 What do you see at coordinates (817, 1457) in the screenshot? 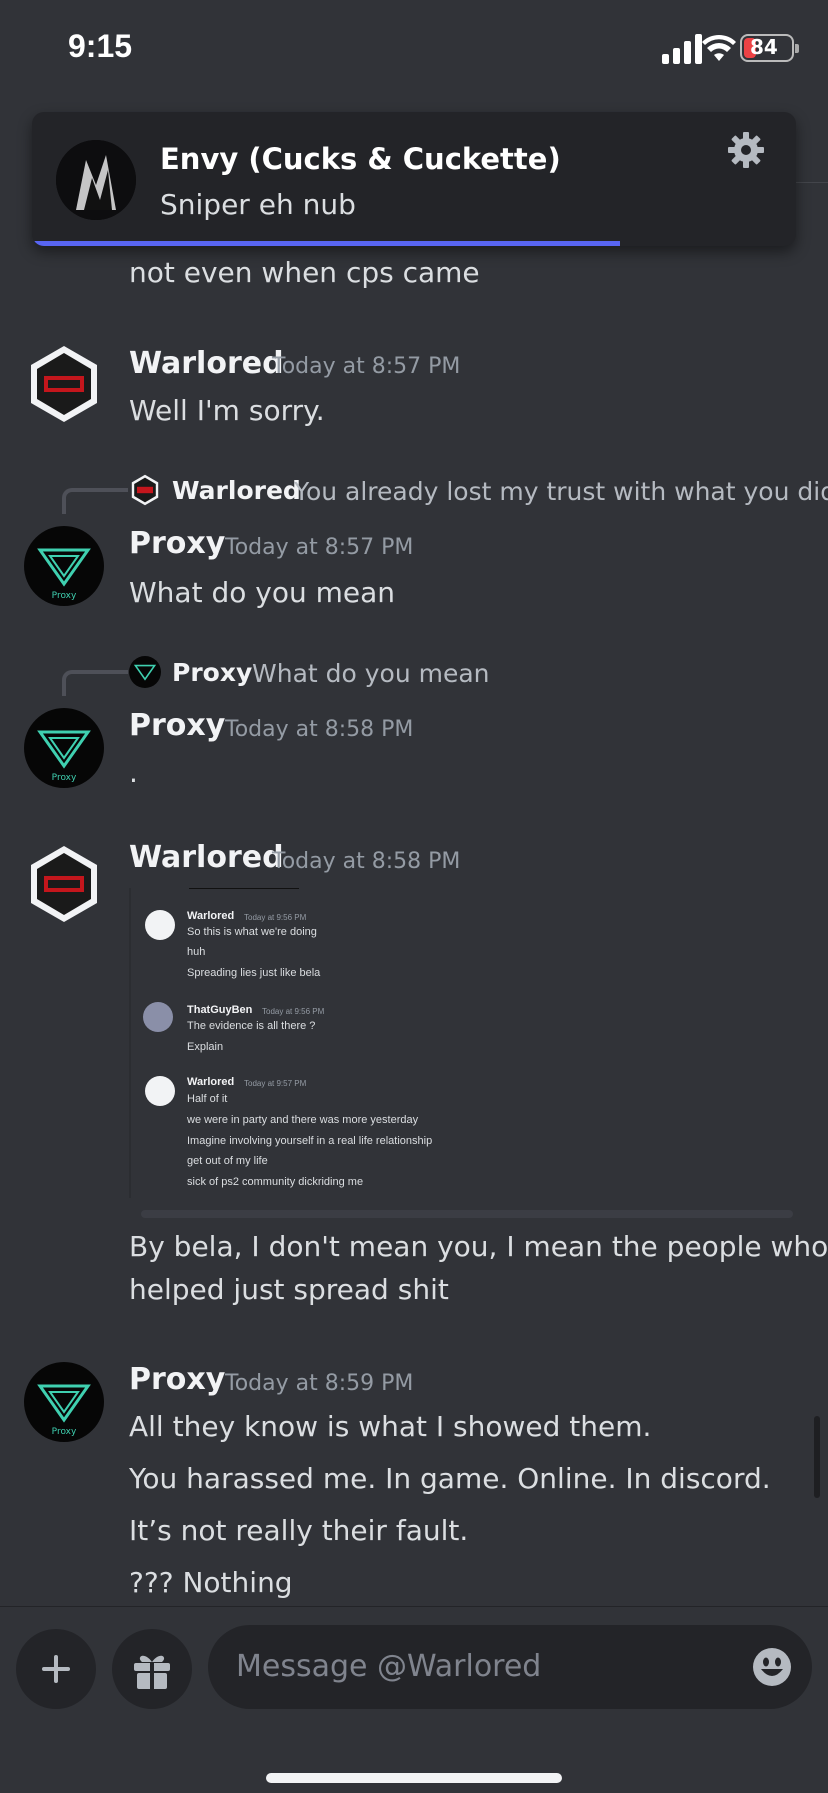
I see `scrollbar` at bounding box center [817, 1457].